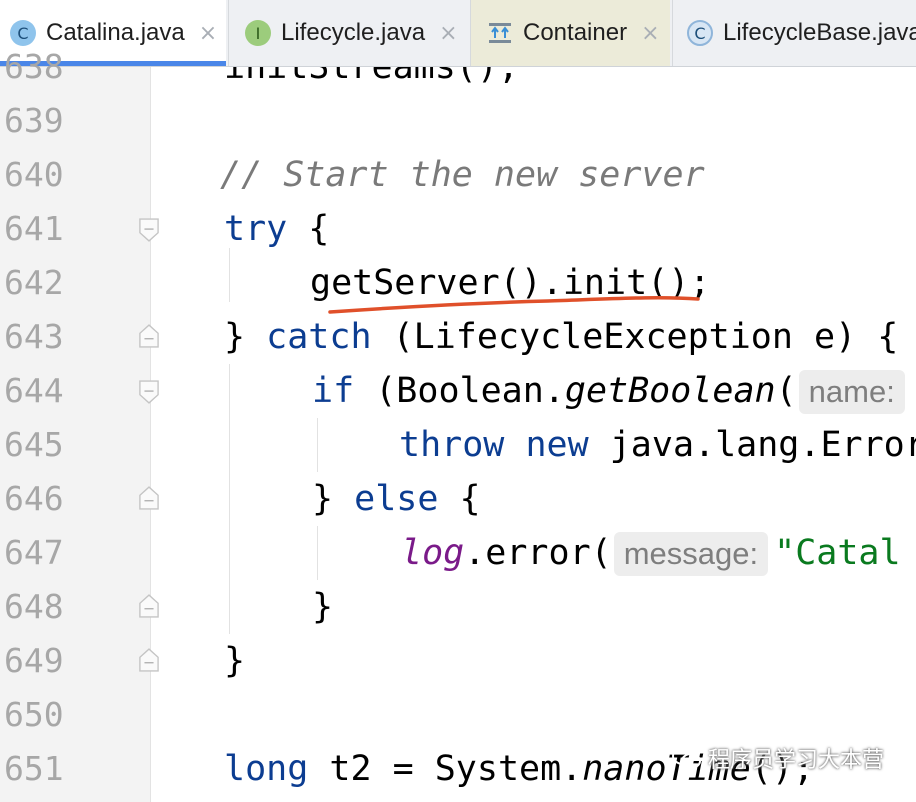 This screenshot has height=802, width=916. Describe the element at coordinates (34, 282) in the screenshot. I see `line-number: 642` at that location.